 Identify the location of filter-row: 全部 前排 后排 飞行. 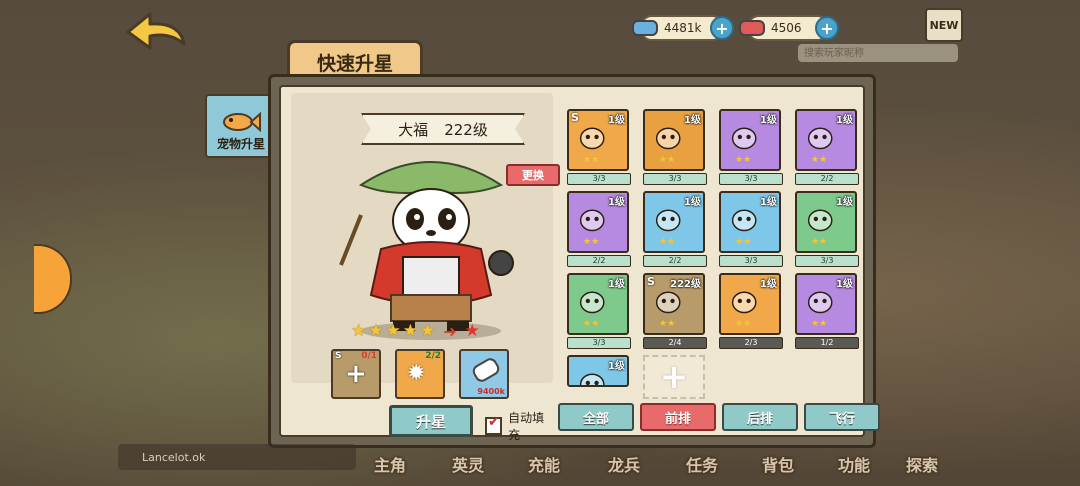
(719, 417).